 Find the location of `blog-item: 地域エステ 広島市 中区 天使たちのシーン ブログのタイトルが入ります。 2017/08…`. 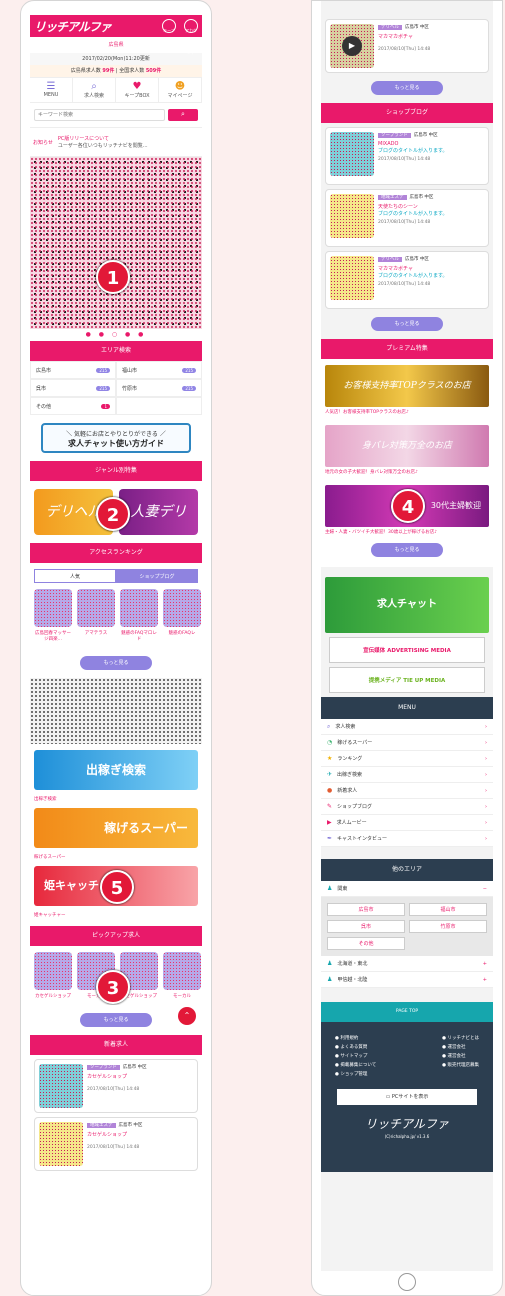

blog-item: 地域エステ 広島市 中区 天使たちのシーン ブログのタイトルが入ります。 2017/08… is located at coordinates (407, 218).